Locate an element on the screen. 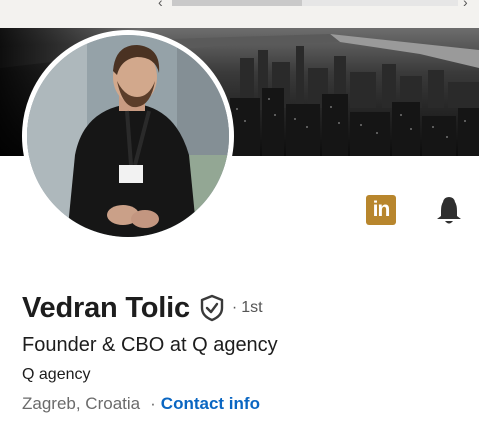 Image resolution: width=479 pixels, height=434 pixels. scroll-right-arrow-icon: › is located at coordinates (465, 5).